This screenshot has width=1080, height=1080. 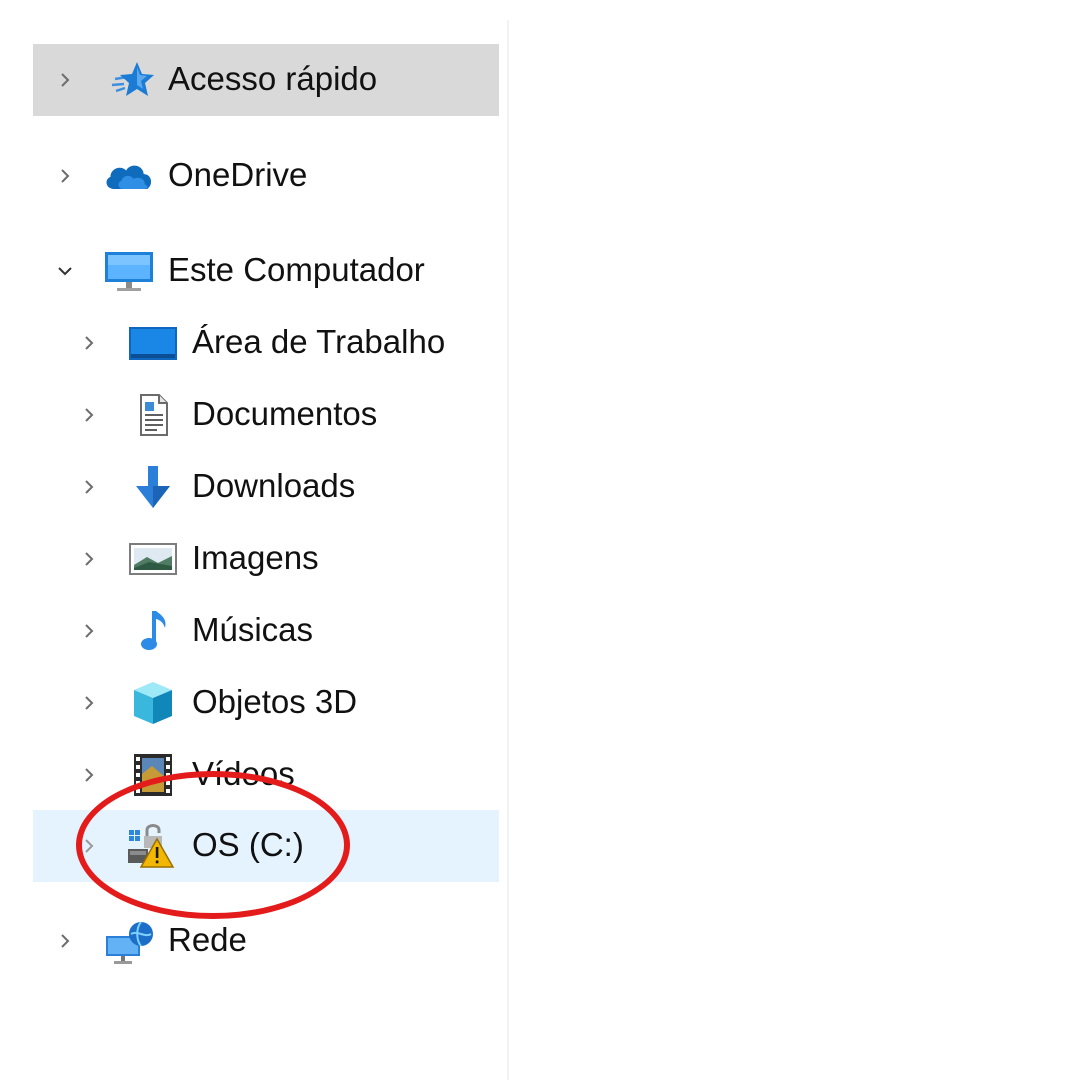 I want to click on 3d-objects-cube-icon, so click(x=153, y=703).